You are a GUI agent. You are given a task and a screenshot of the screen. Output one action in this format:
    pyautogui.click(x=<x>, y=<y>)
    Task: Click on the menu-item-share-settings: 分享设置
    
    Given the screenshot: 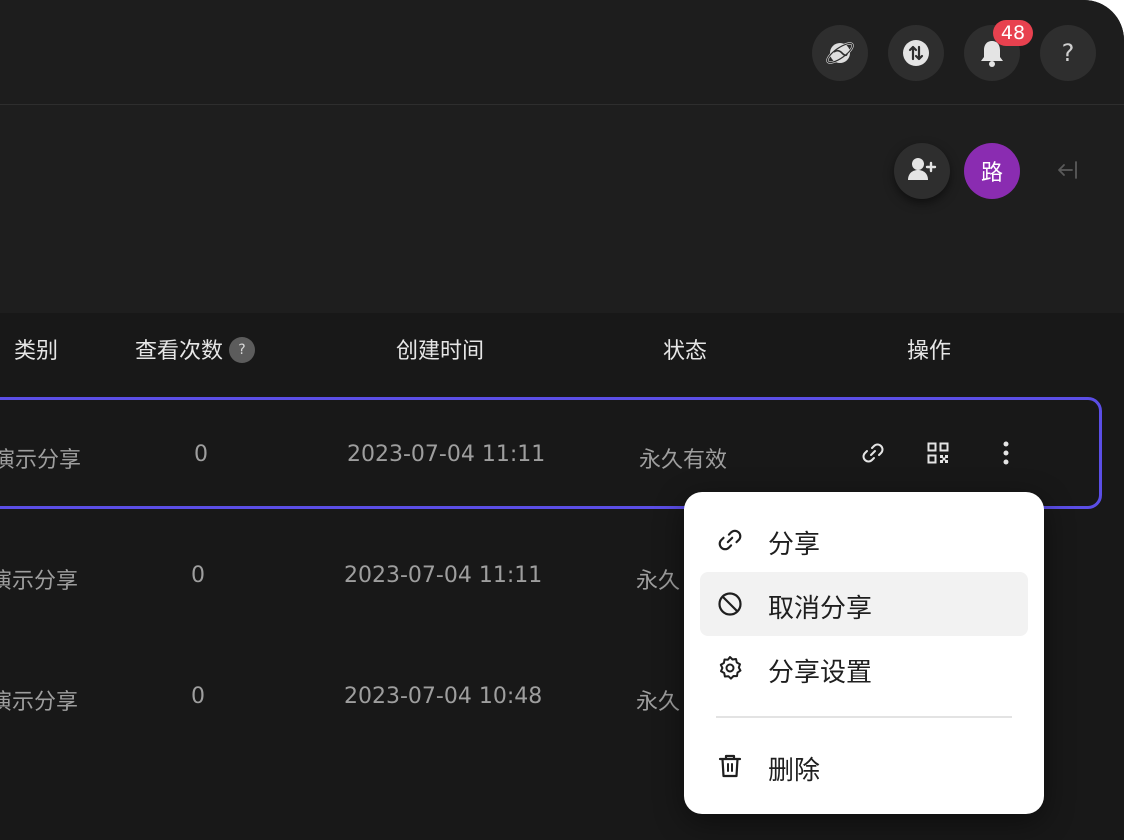 What is the action you would take?
    pyautogui.click(x=864, y=668)
    